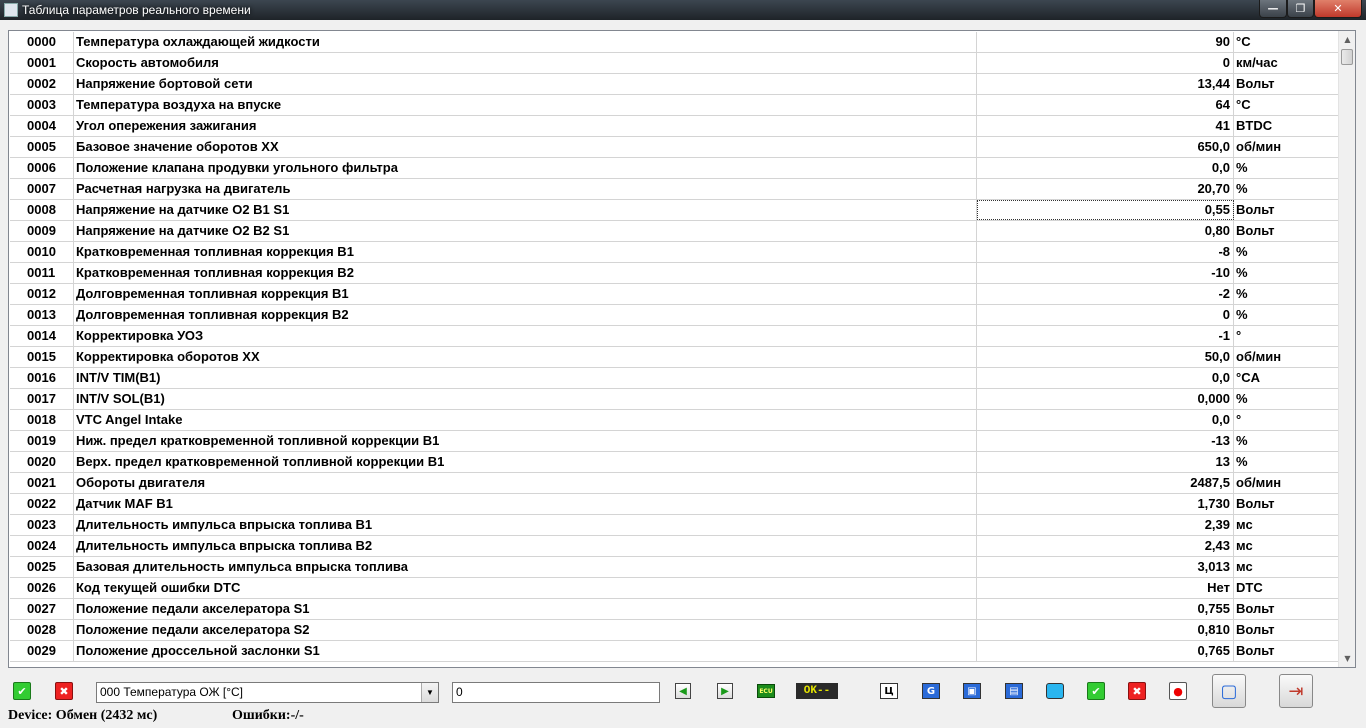 The height and width of the screenshot is (728, 1366). Describe the element at coordinates (683, 691) in the screenshot. I see `previous-button: ◀` at that location.